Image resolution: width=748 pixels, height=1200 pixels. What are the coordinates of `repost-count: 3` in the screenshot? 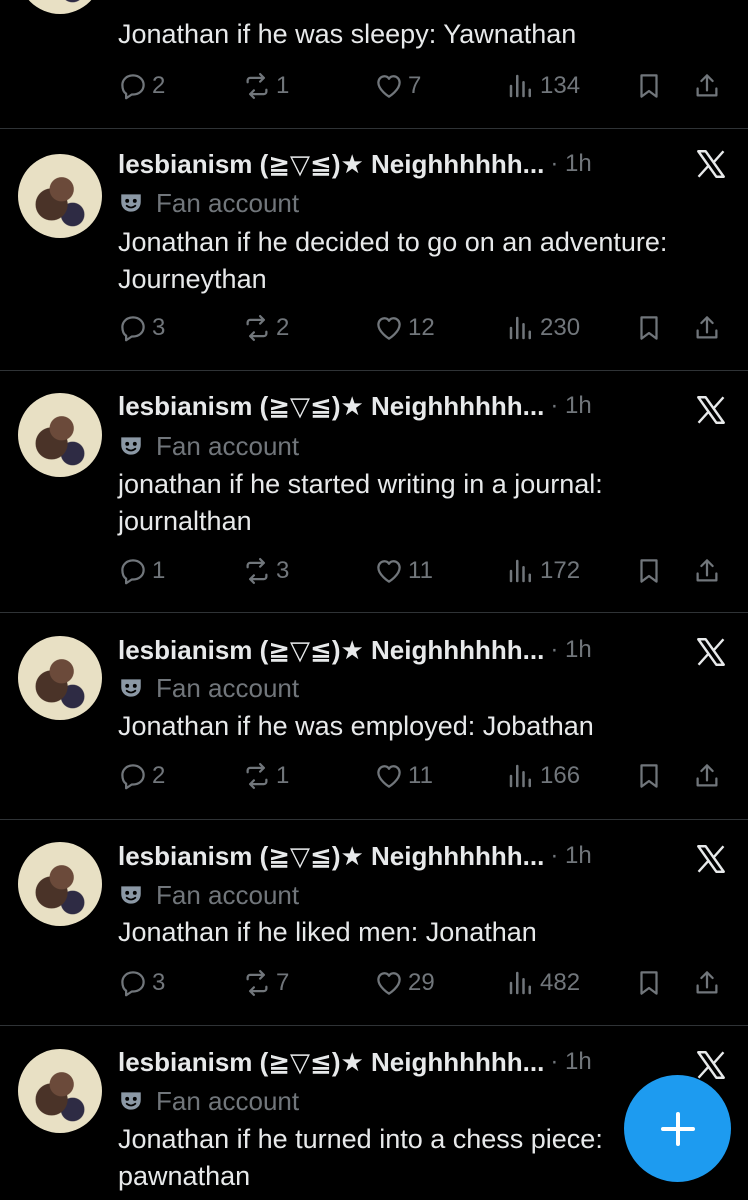 It's located at (283, 570).